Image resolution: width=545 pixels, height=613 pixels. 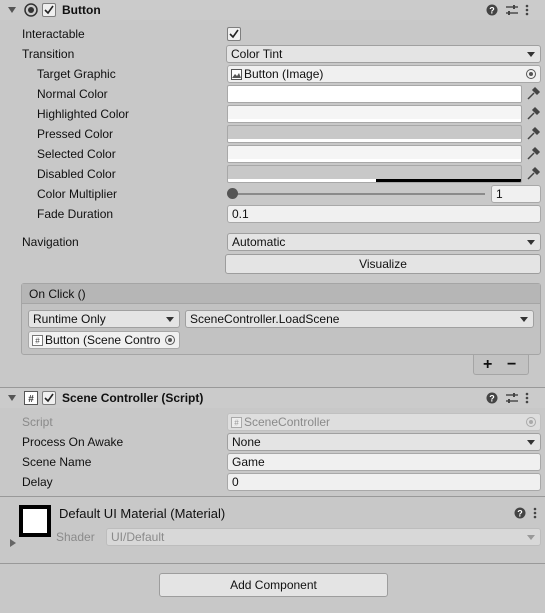 What do you see at coordinates (273, 585) in the screenshot?
I see `add-component-button: Add Component` at bounding box center [273, 585].